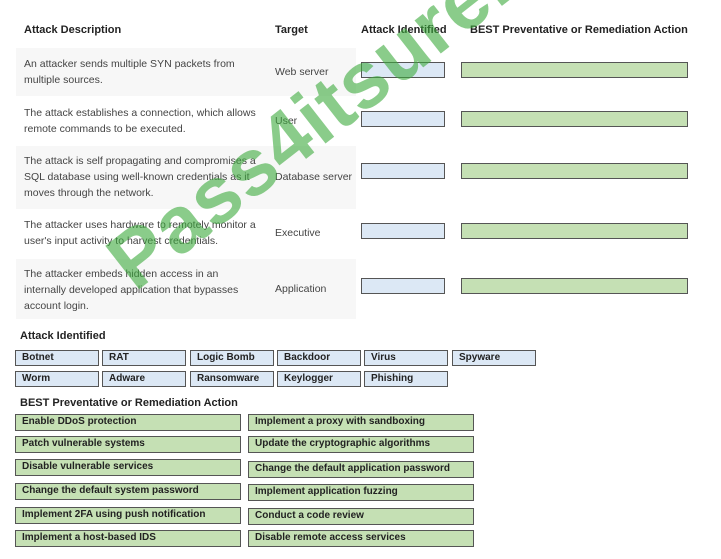 The width and height of the screenshot is (721, 559). What do you see at coordinates (406, 358) in the screenshot?
I see `attack-option-virus: Virus` at bounding box center [406, 358].